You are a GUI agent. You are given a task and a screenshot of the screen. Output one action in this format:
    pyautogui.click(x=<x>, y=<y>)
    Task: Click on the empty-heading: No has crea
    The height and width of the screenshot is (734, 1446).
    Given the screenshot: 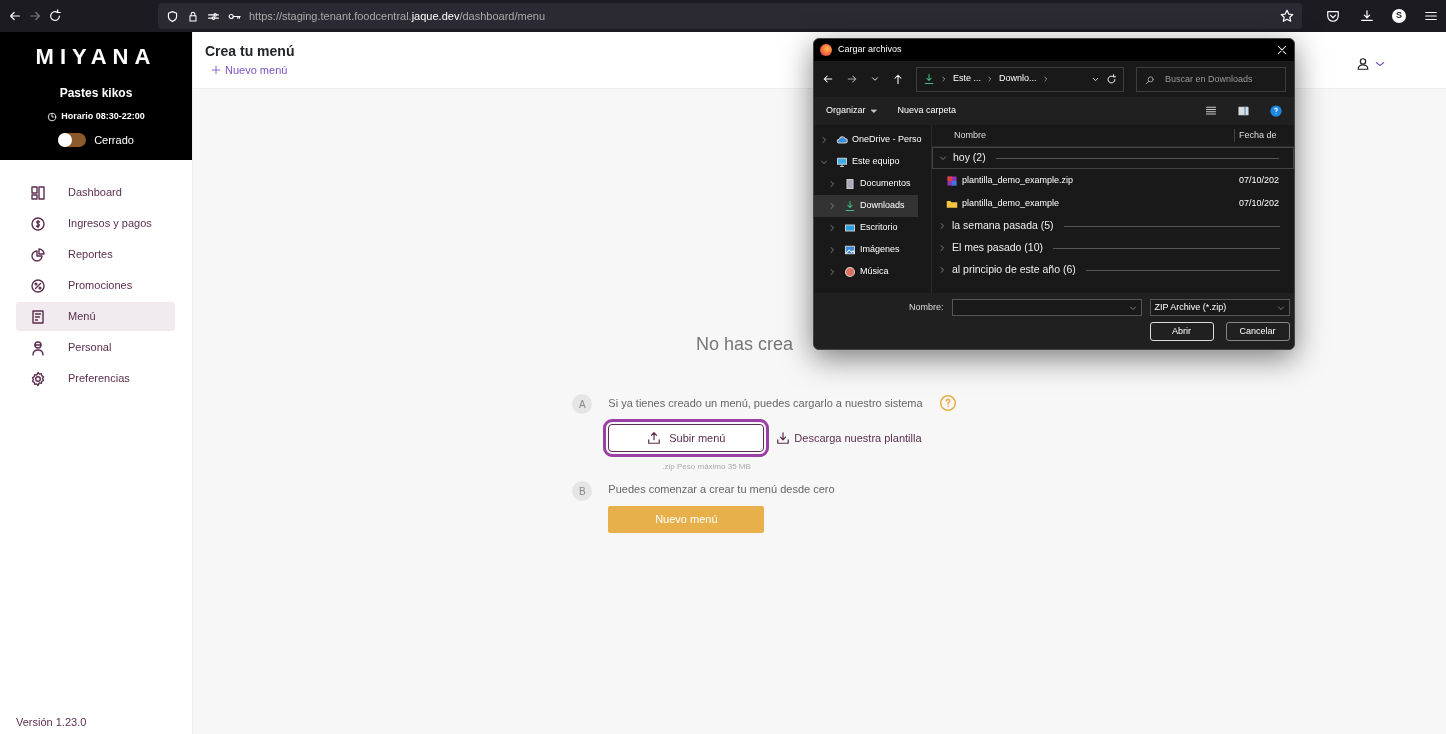 What is the action you would take?
    pyautogui.click(x=744, y=344)
    